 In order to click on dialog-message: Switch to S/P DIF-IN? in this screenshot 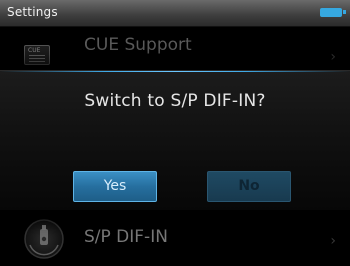, I will do `click(175, 101)`.